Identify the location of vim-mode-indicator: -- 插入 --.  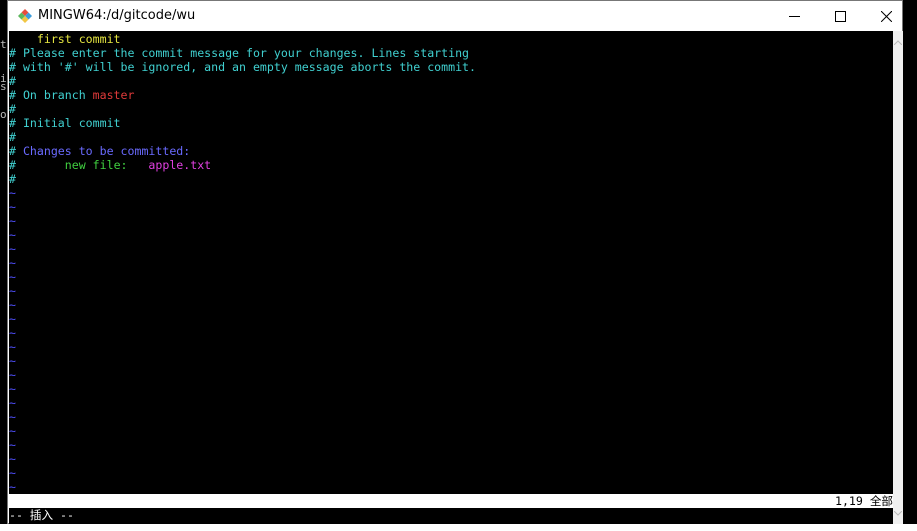
(41, 515).